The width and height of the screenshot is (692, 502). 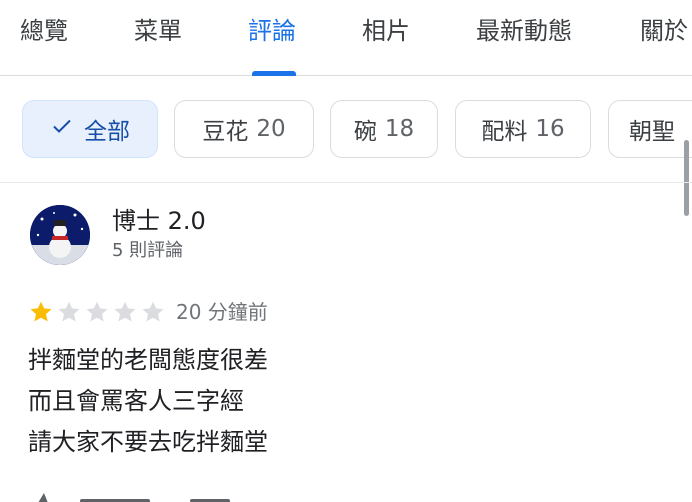 I want to click on check-icon, so click(x=62, y=129).